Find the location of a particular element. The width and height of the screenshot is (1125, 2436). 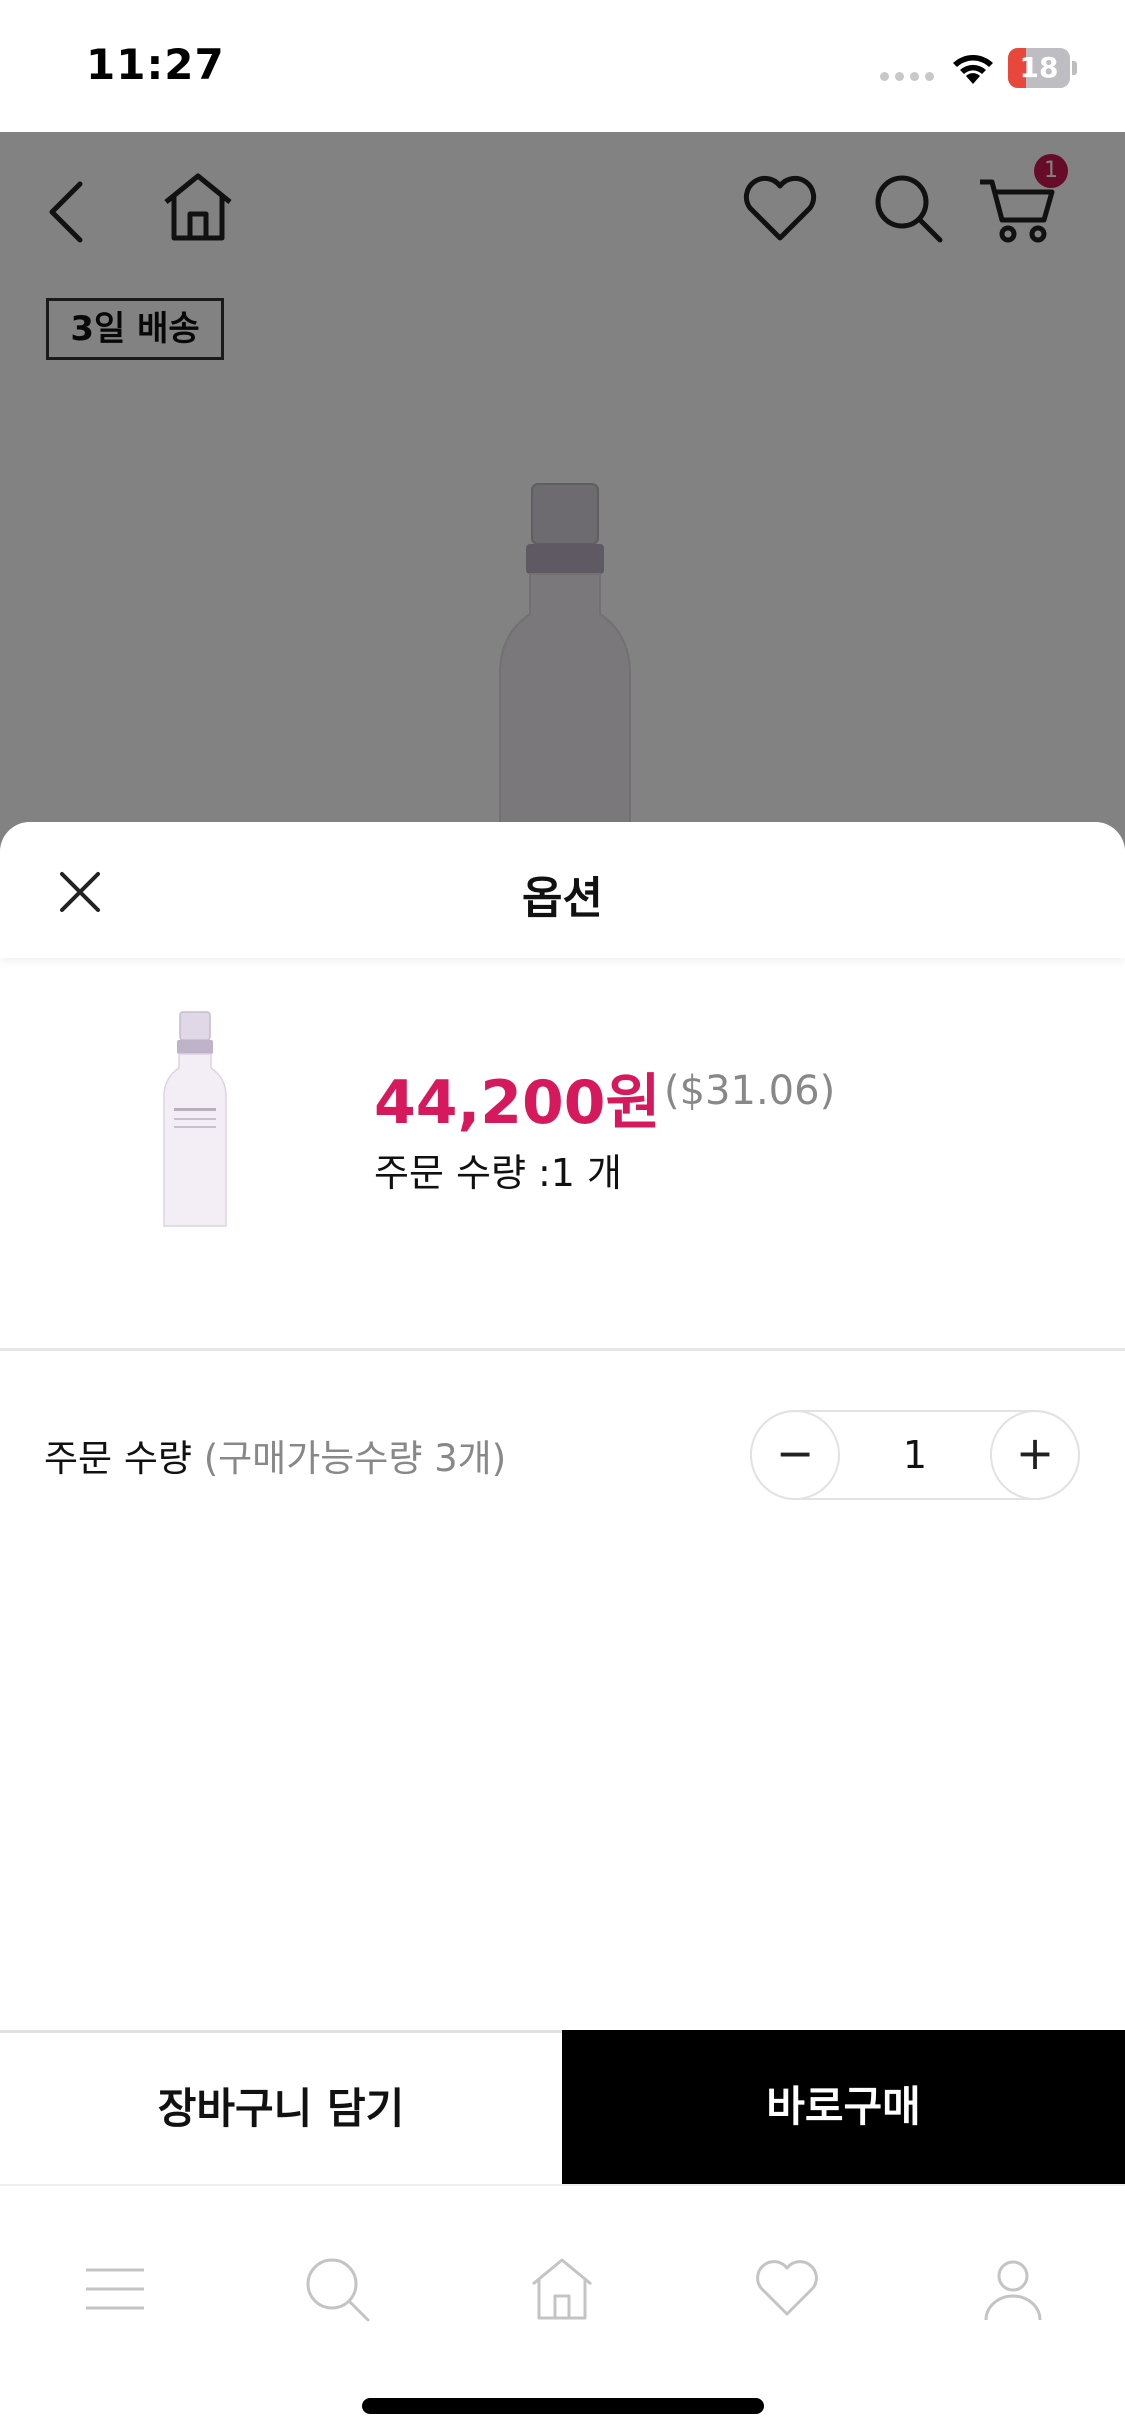

quantity-label: 주문 수량 is located at coordinates (118, 1458).